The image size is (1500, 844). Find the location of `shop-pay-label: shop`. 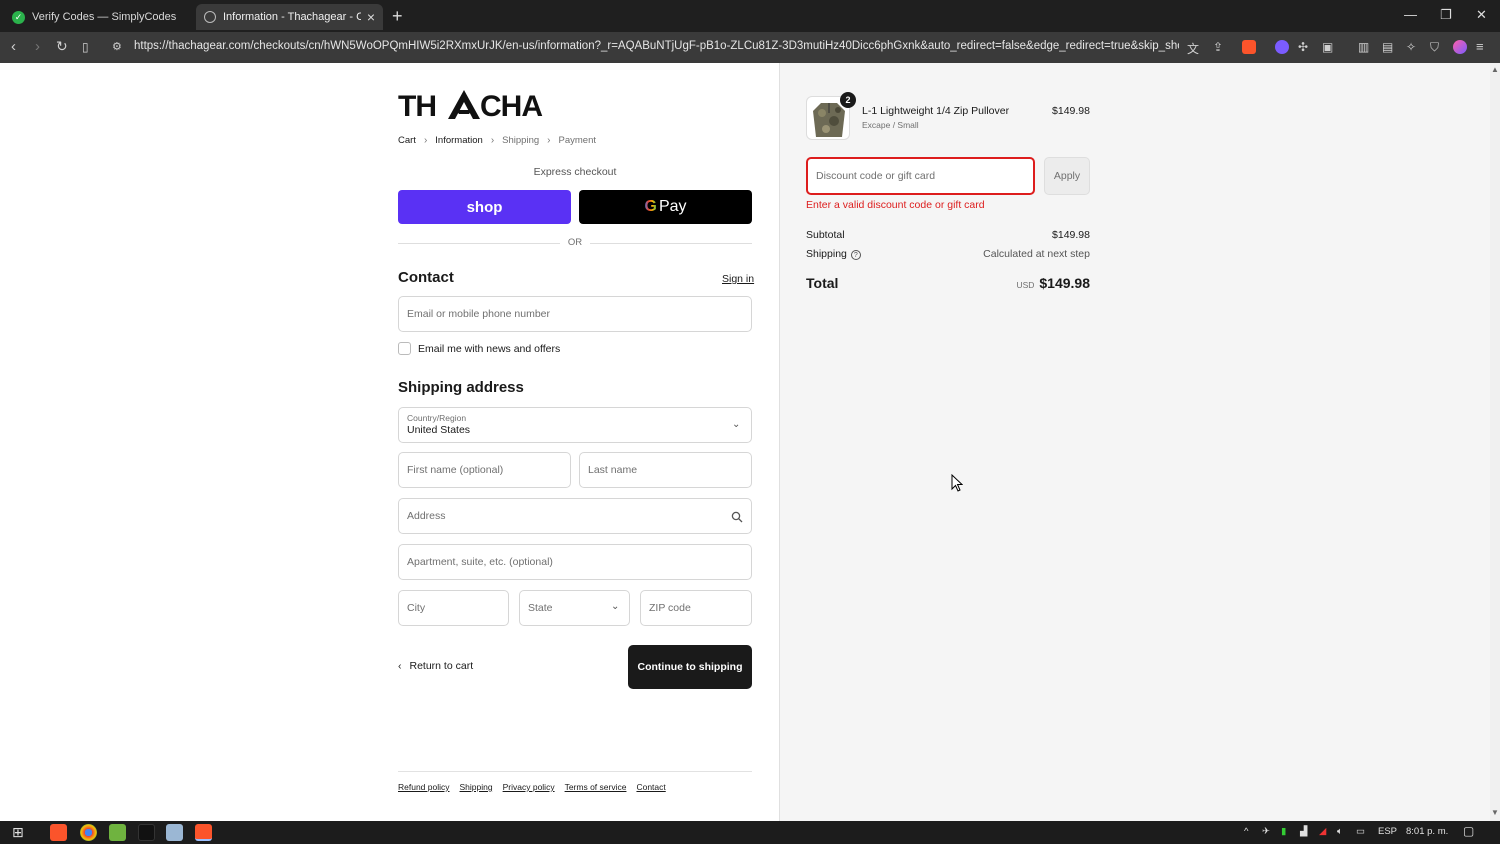

shop-pay-label: shop is located at coordinates (484, 207).